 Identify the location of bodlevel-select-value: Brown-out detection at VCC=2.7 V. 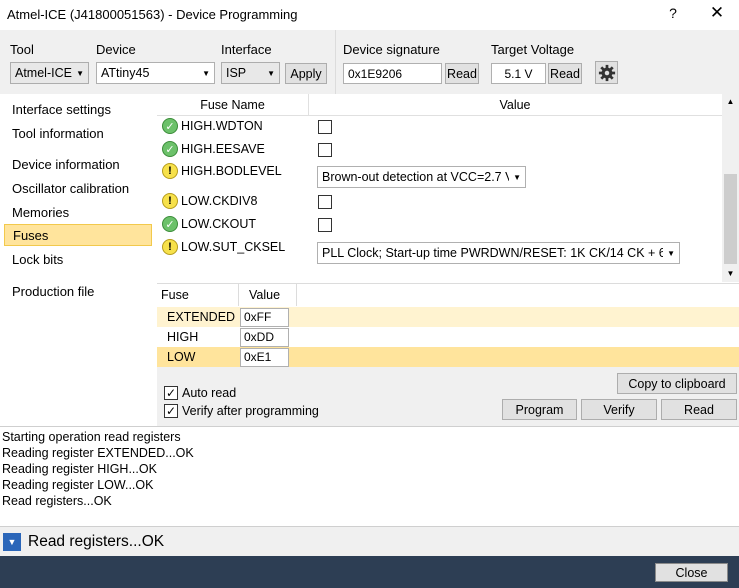
(416, 177).